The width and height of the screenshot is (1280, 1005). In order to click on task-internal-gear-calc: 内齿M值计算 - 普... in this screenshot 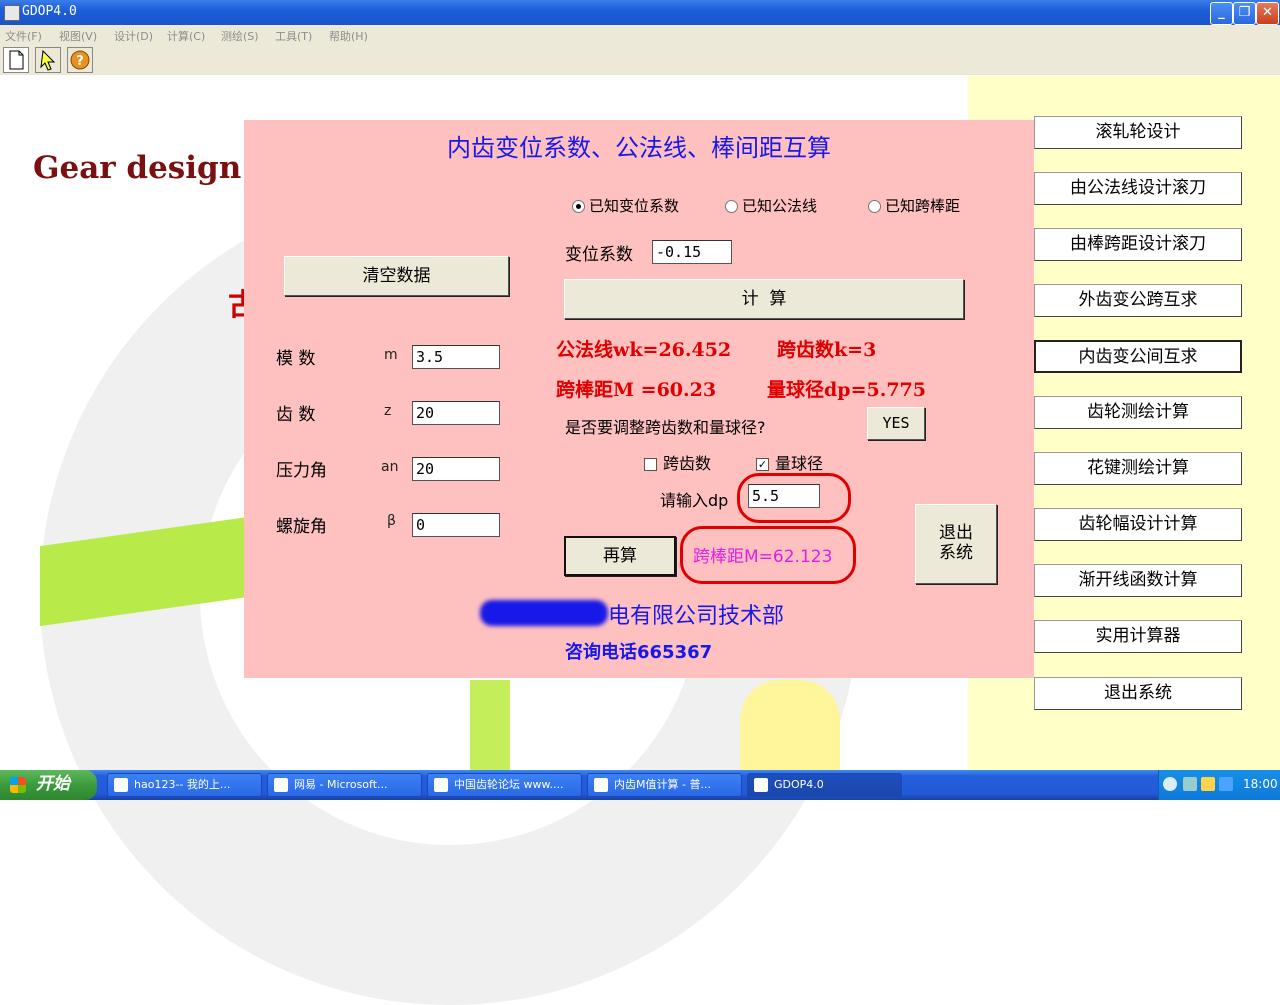, I will do `click(664, 785)`.